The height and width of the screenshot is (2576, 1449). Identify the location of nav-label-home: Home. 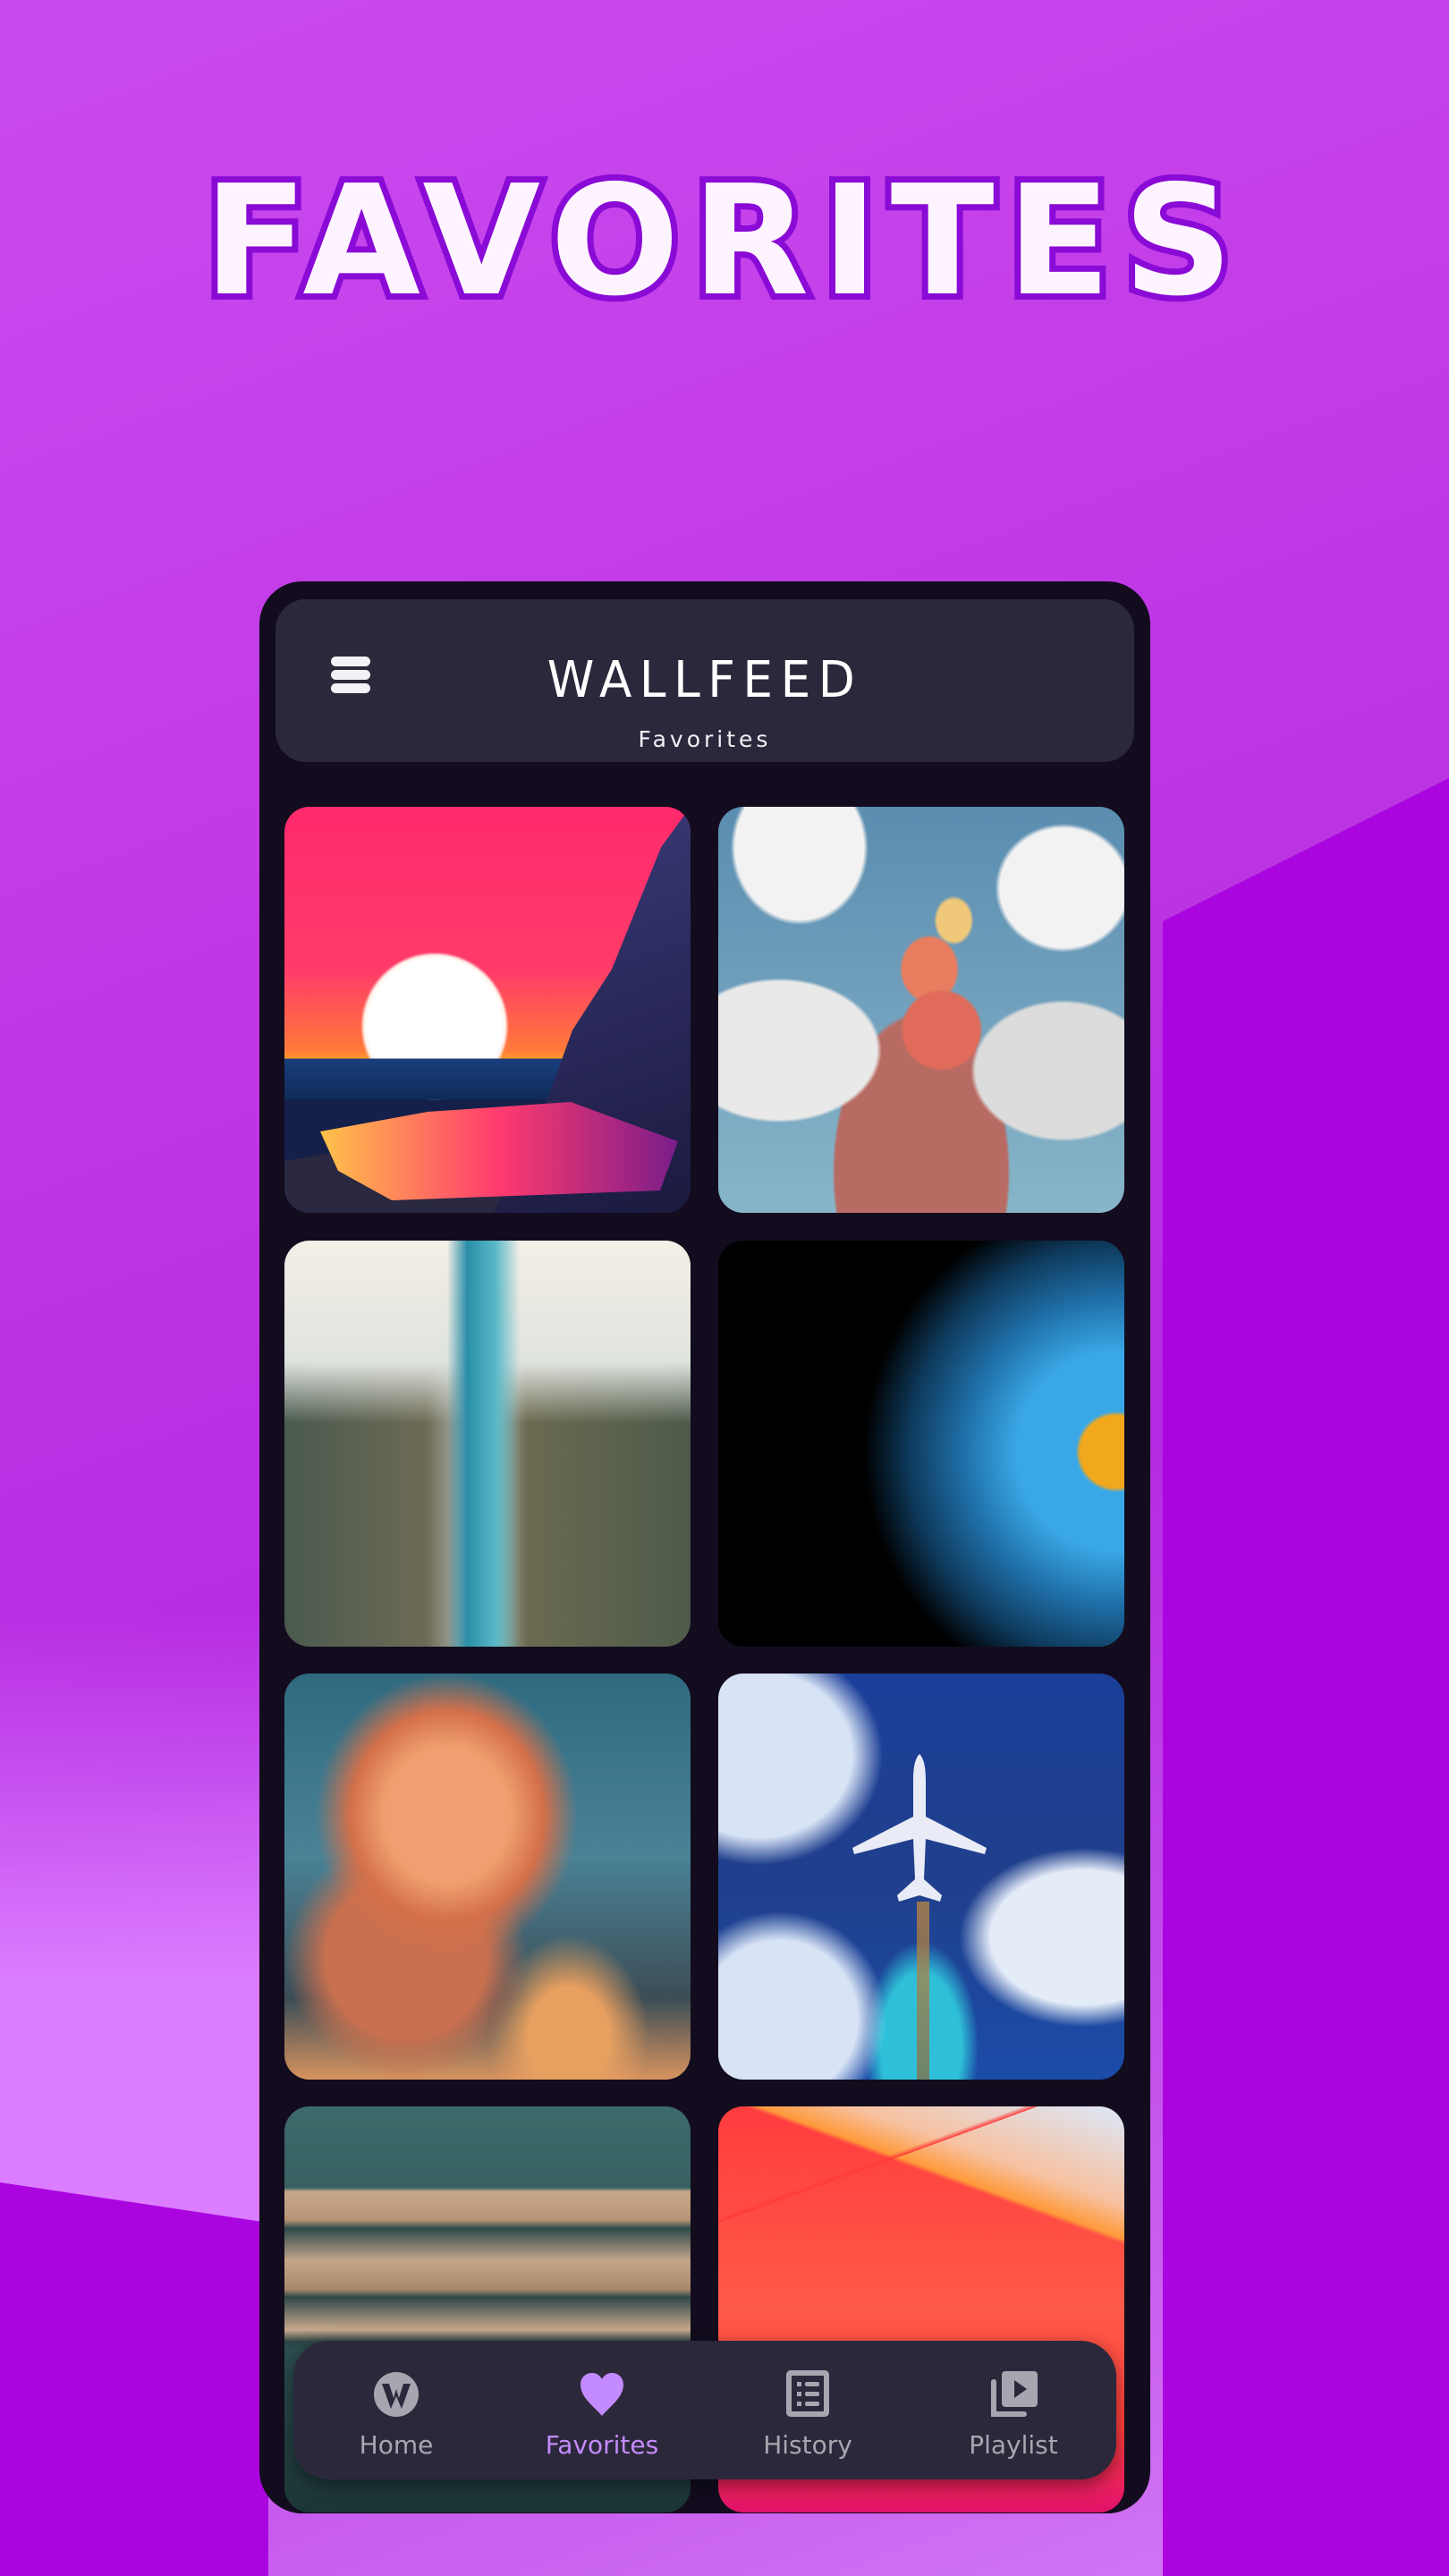
(396, 2445).